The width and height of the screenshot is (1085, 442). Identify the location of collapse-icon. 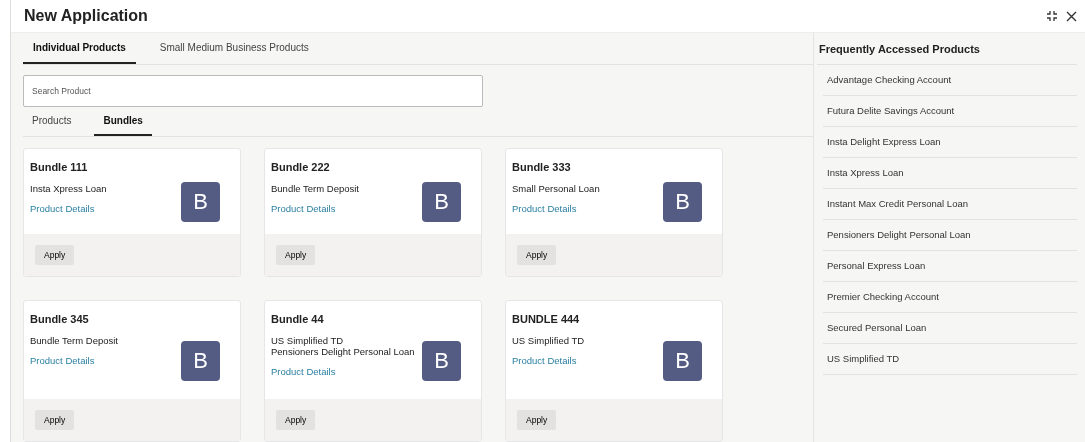
(1052, 16).